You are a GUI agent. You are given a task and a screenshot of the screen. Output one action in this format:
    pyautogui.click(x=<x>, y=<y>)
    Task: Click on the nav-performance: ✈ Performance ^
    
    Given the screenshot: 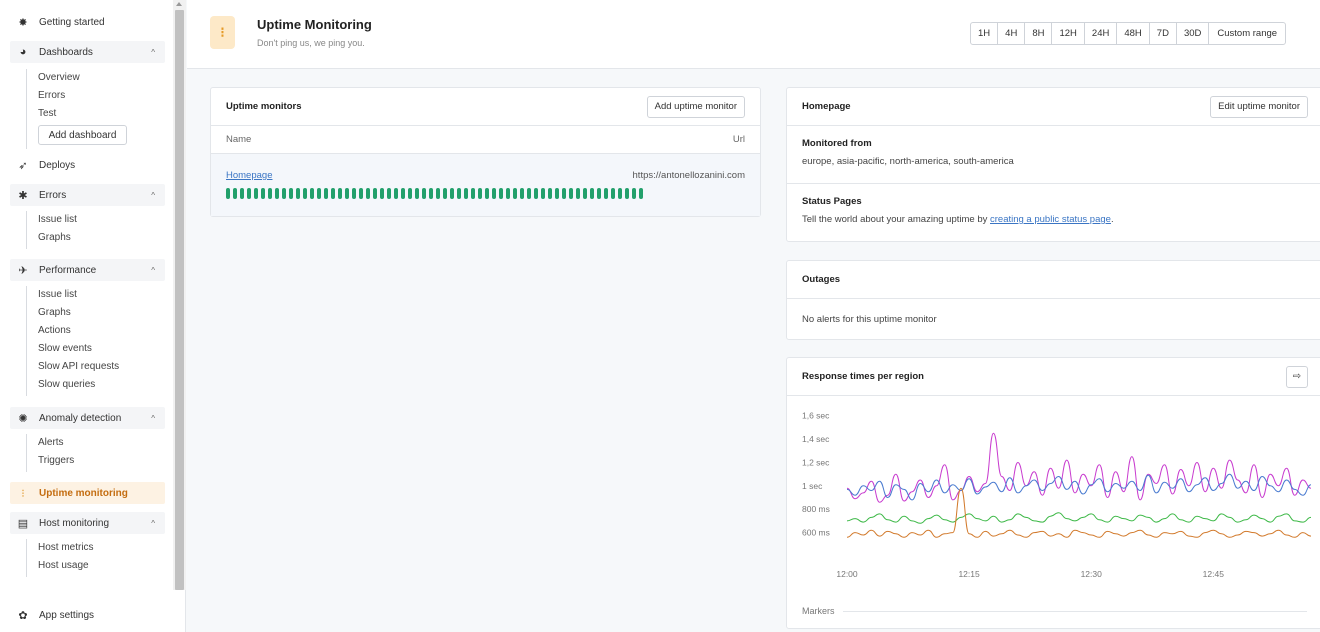 What is the action you would take?
    pyautogui.click(x=87, y=270)
    